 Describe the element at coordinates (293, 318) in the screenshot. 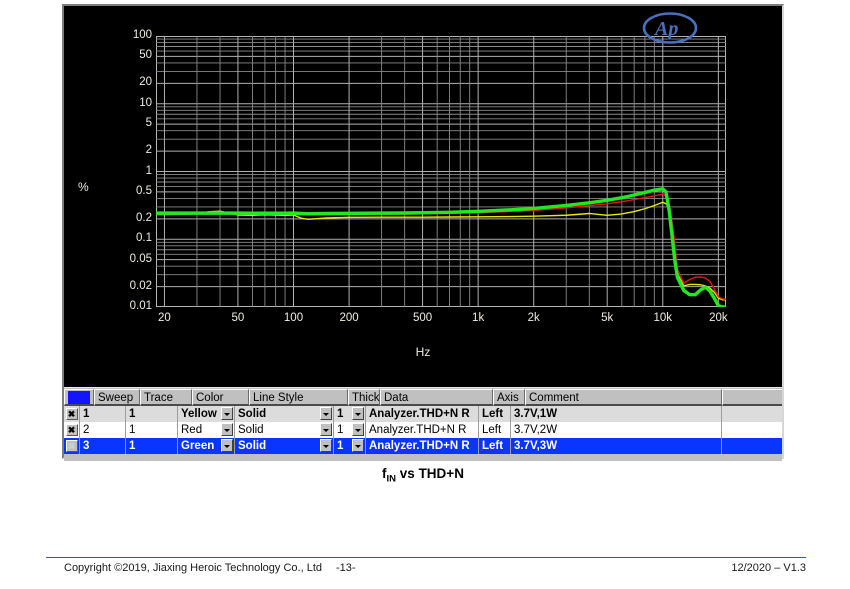

I see `x-tick-label: 100` at that location.